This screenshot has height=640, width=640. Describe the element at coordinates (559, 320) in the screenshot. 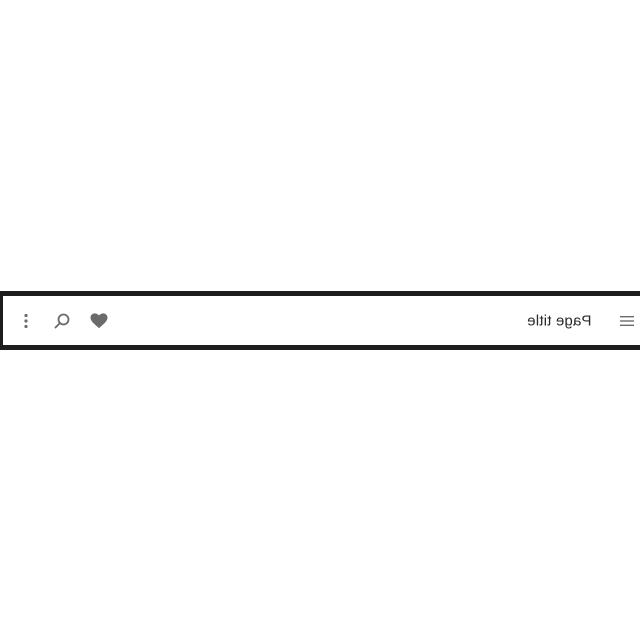

I see `page-title: Page title` at that location.